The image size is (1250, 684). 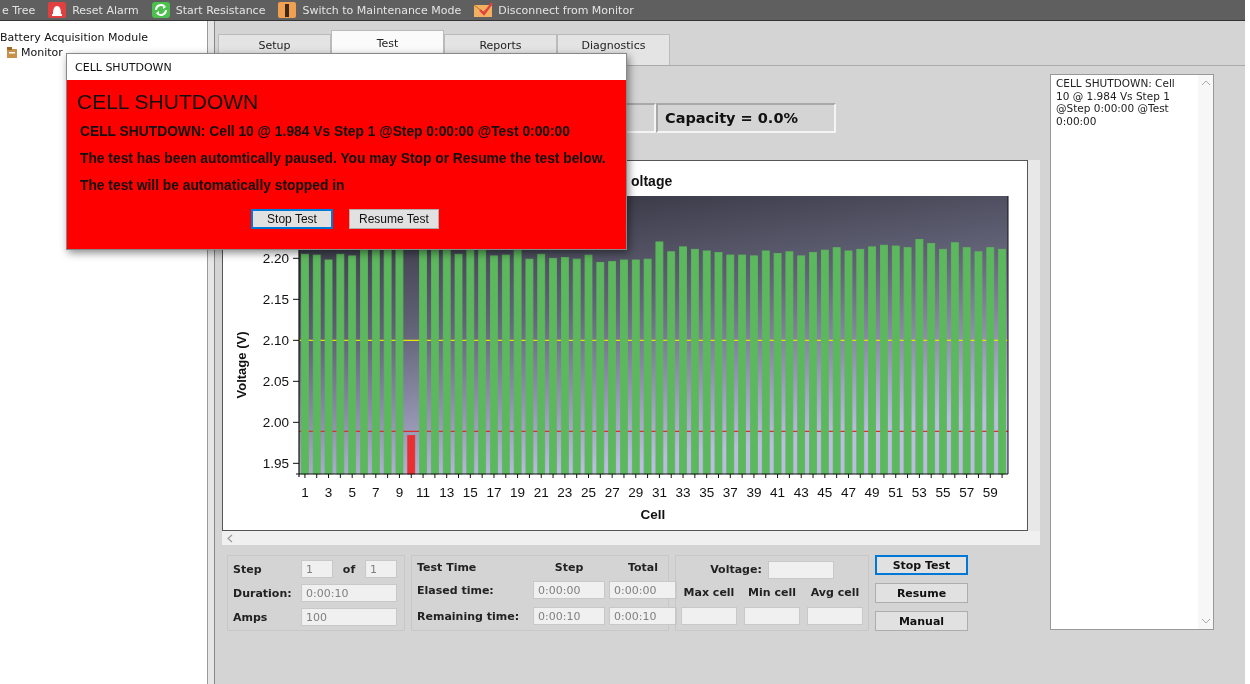 What do you see at coordinates (800, 569) in the screenshot?
I see `voltage-field` at bounding box center [800, 569].